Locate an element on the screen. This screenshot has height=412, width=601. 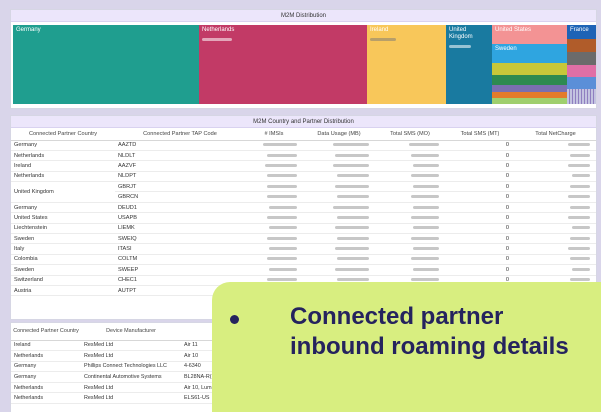
manufacturer-cell: ResMed Ltd is located at coordinates (131, 356).